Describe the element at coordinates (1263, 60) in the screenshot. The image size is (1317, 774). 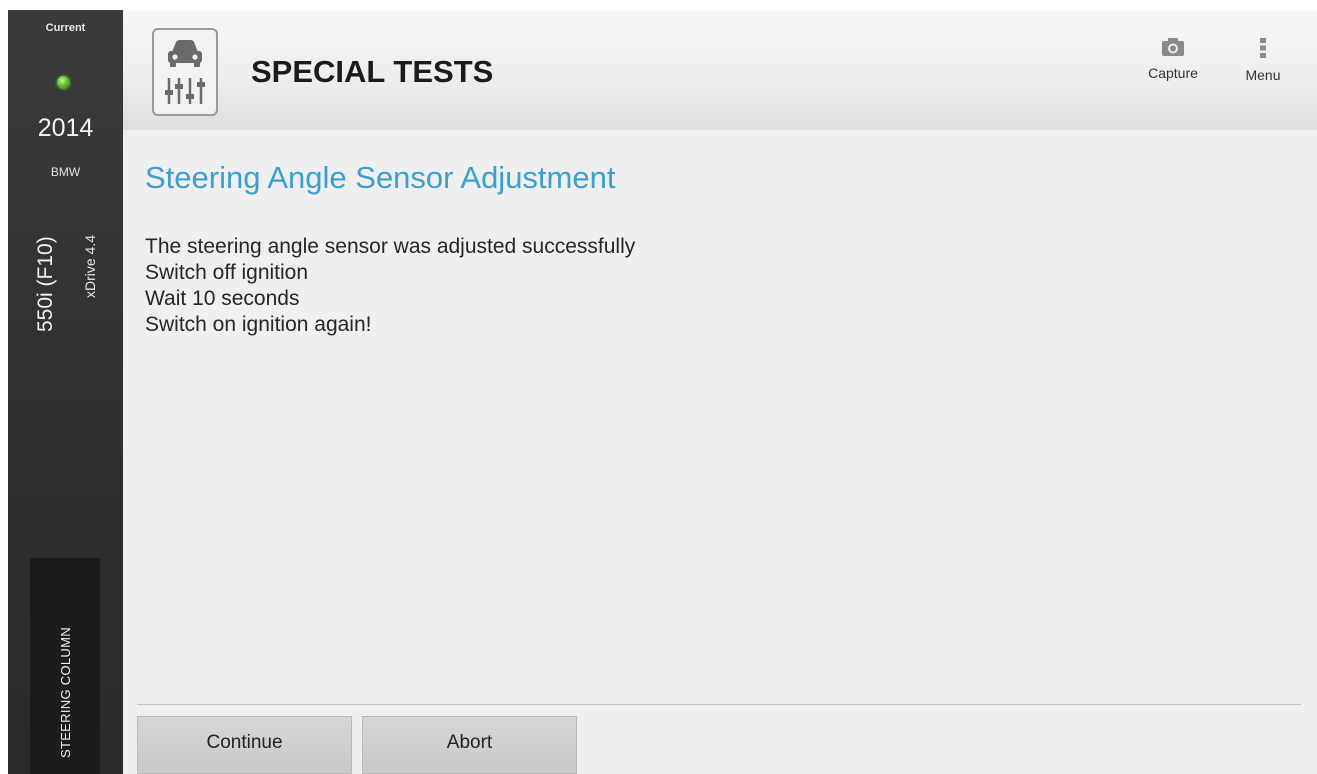
I see `menu-button: Menu` at that location.